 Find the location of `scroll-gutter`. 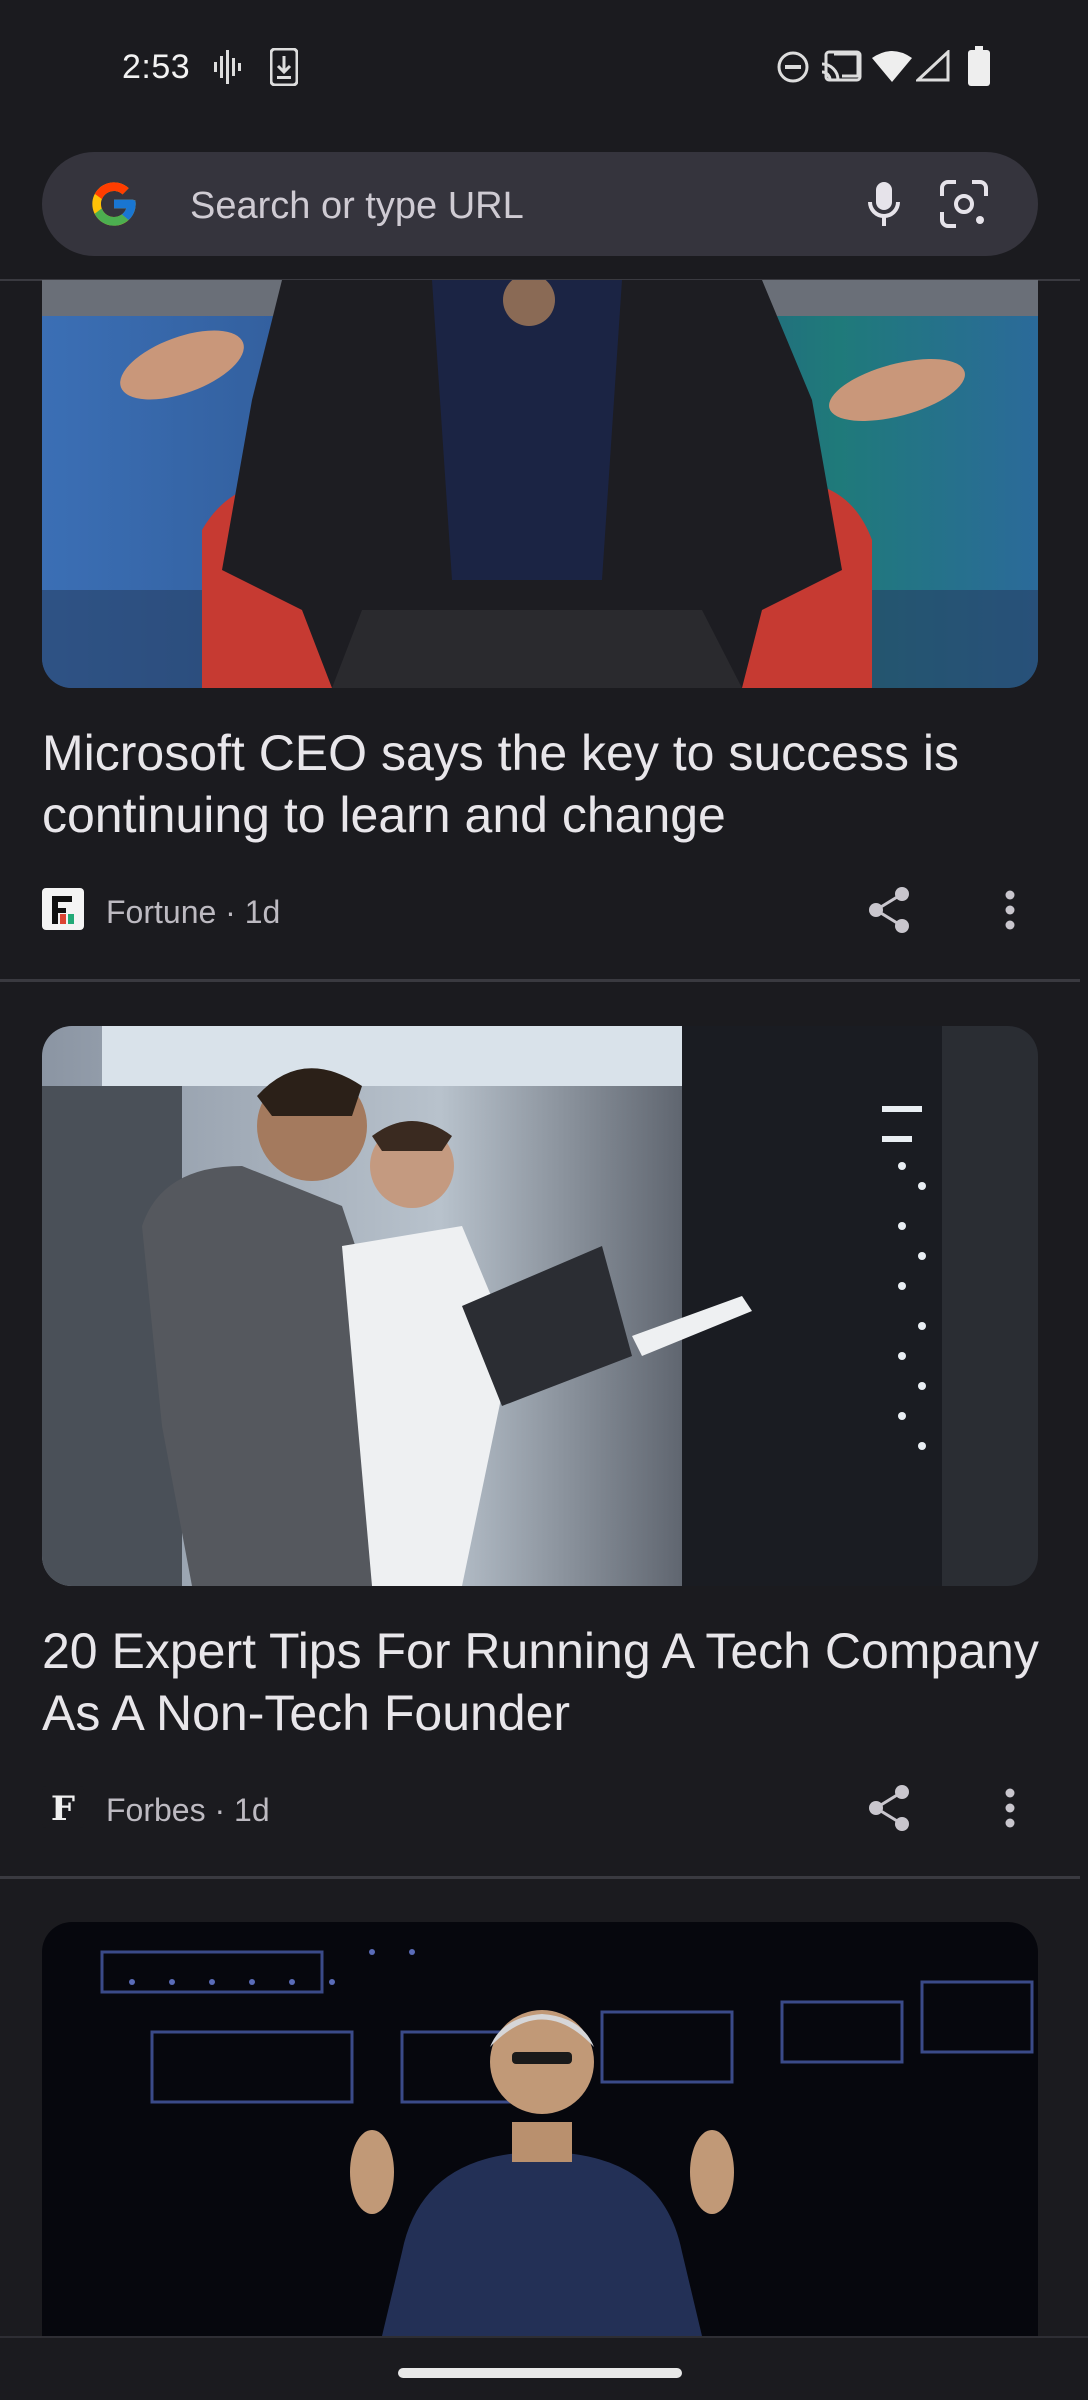

scroll-gutter is located at coordinates (1084, 1308).